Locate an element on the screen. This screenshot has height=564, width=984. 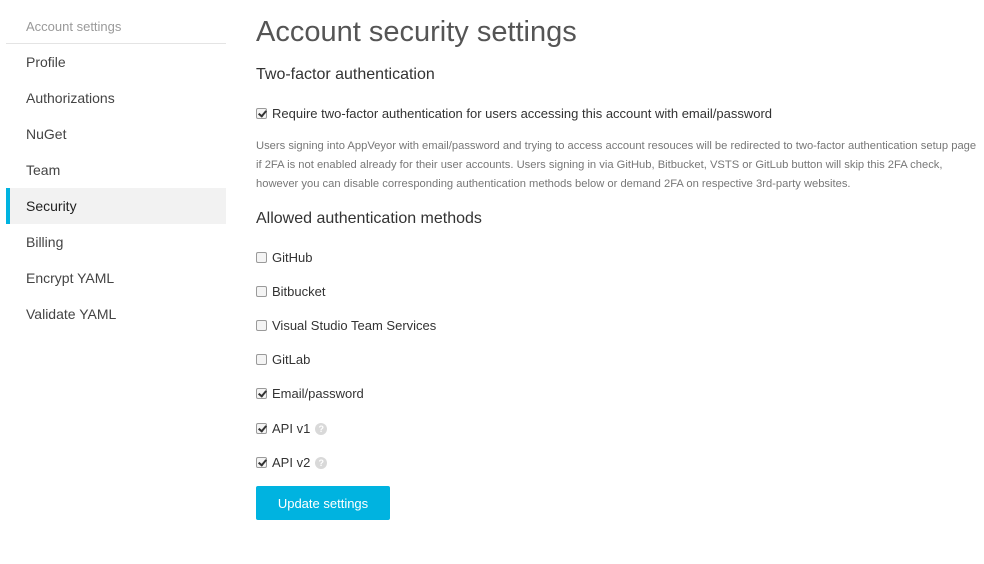
require-2fa-checkbox is located at coordinates (261, 113).